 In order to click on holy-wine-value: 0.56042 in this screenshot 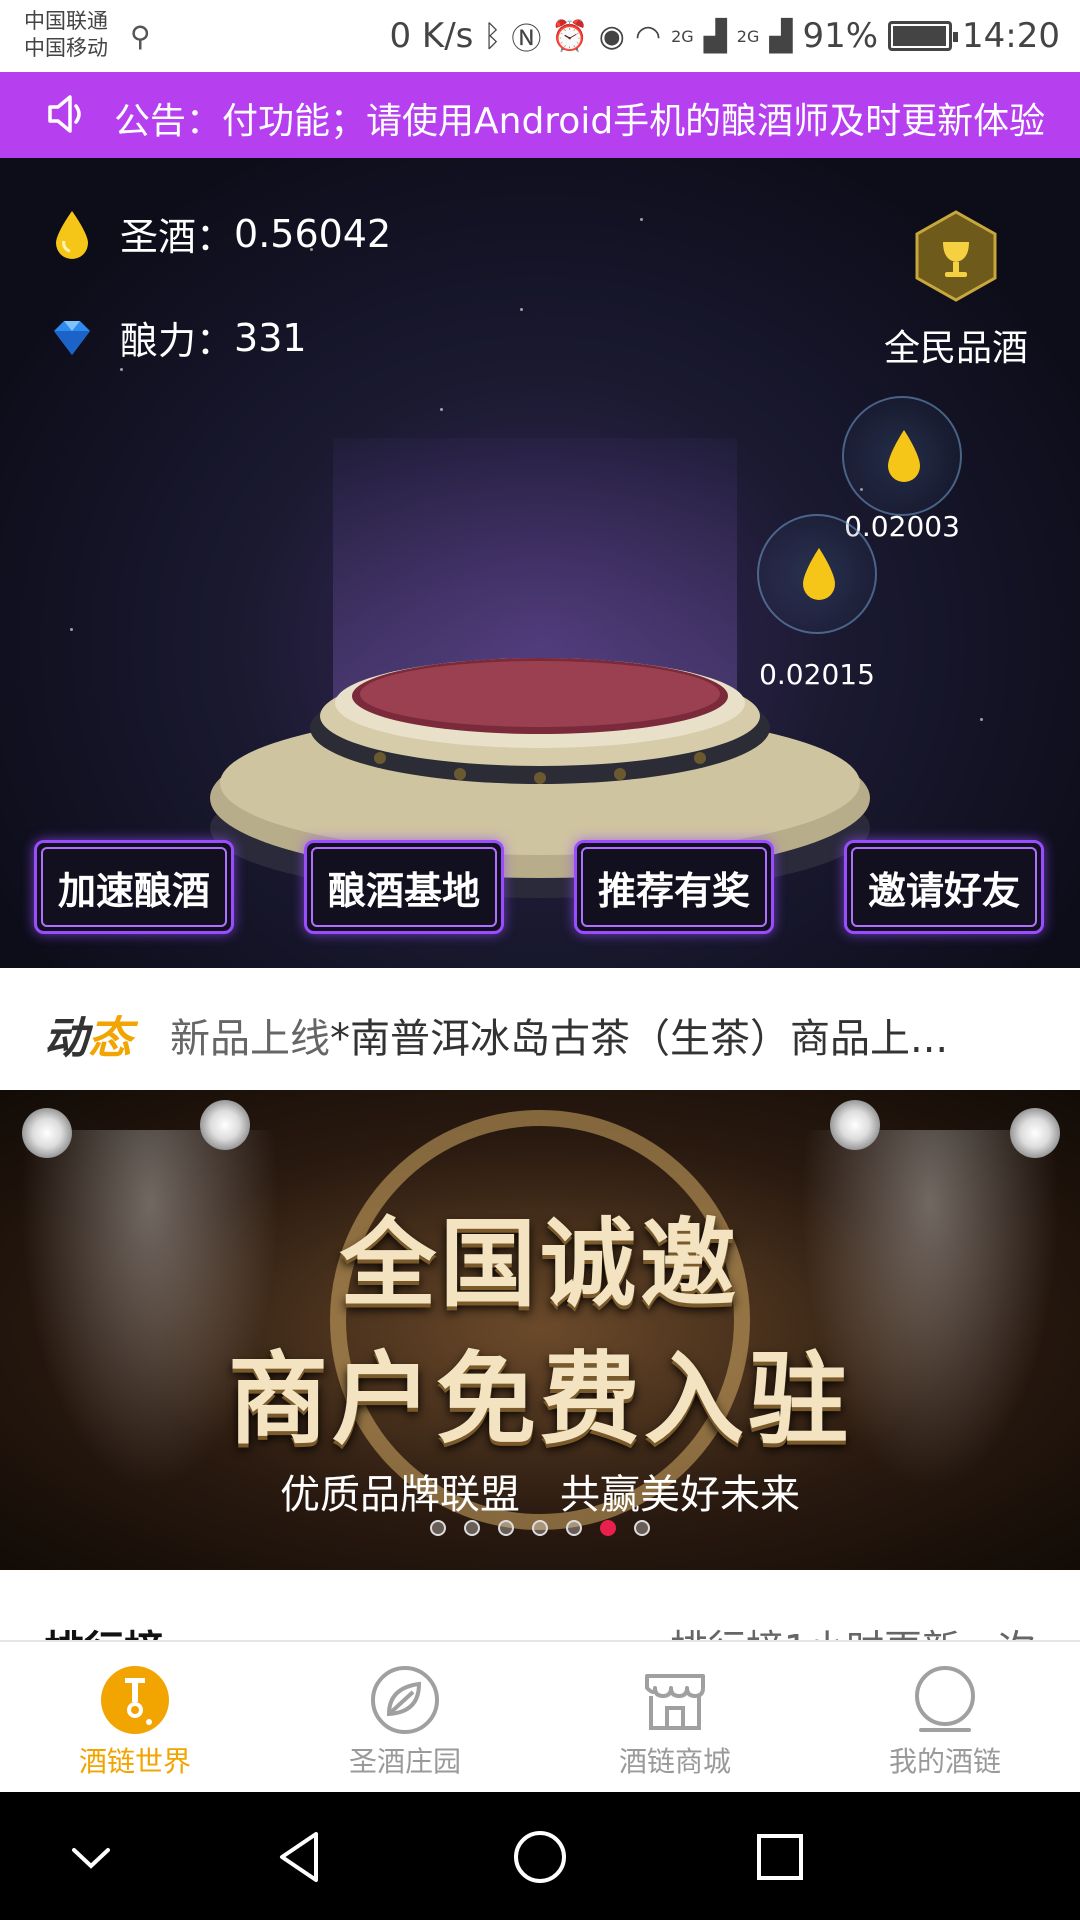, I will do `click(313, 233)`.